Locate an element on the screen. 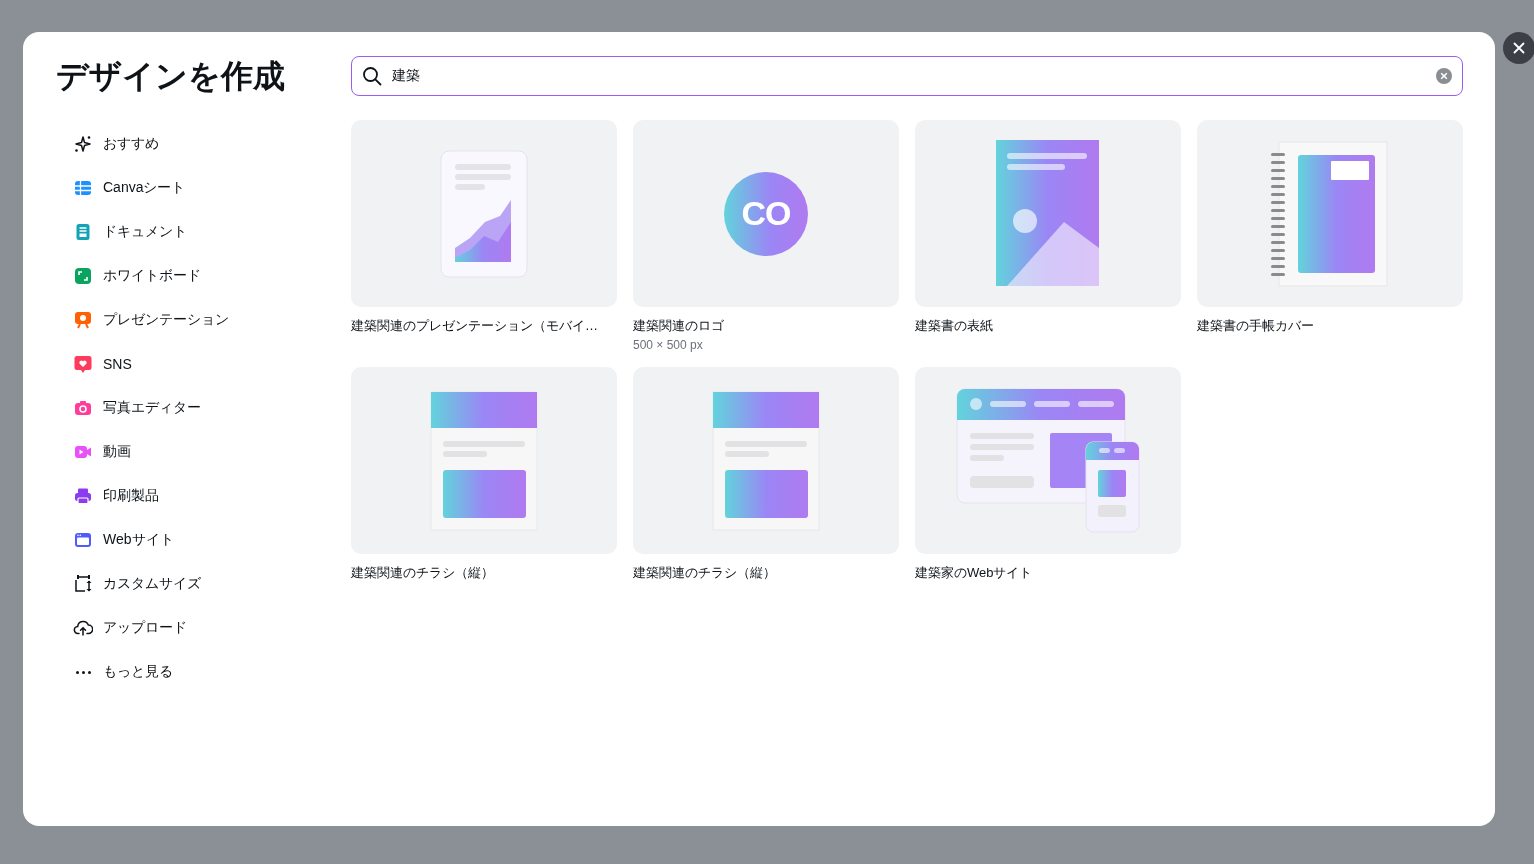  sidebar-item: もっと見る is located at coordinates (176, 672).